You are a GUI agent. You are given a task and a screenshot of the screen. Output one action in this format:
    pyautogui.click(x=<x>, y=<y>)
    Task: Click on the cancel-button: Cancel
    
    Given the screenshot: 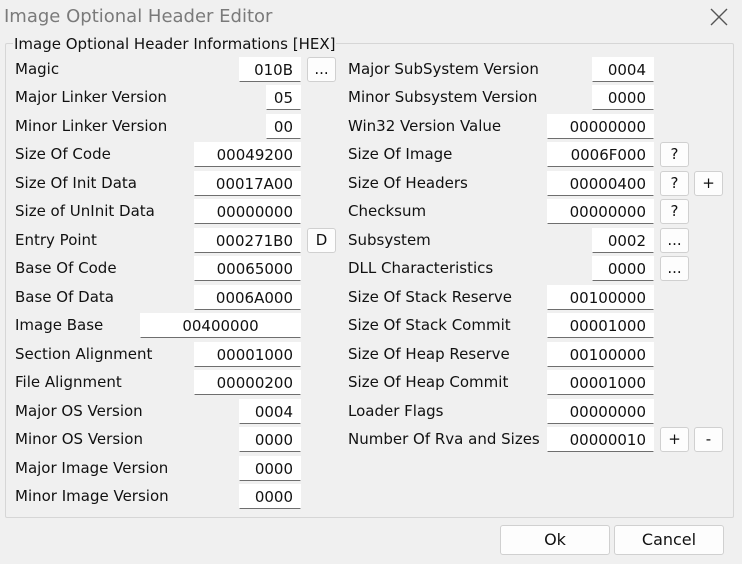 What is the action you would take?
    pyautogui.click(x=669, y=540)
    